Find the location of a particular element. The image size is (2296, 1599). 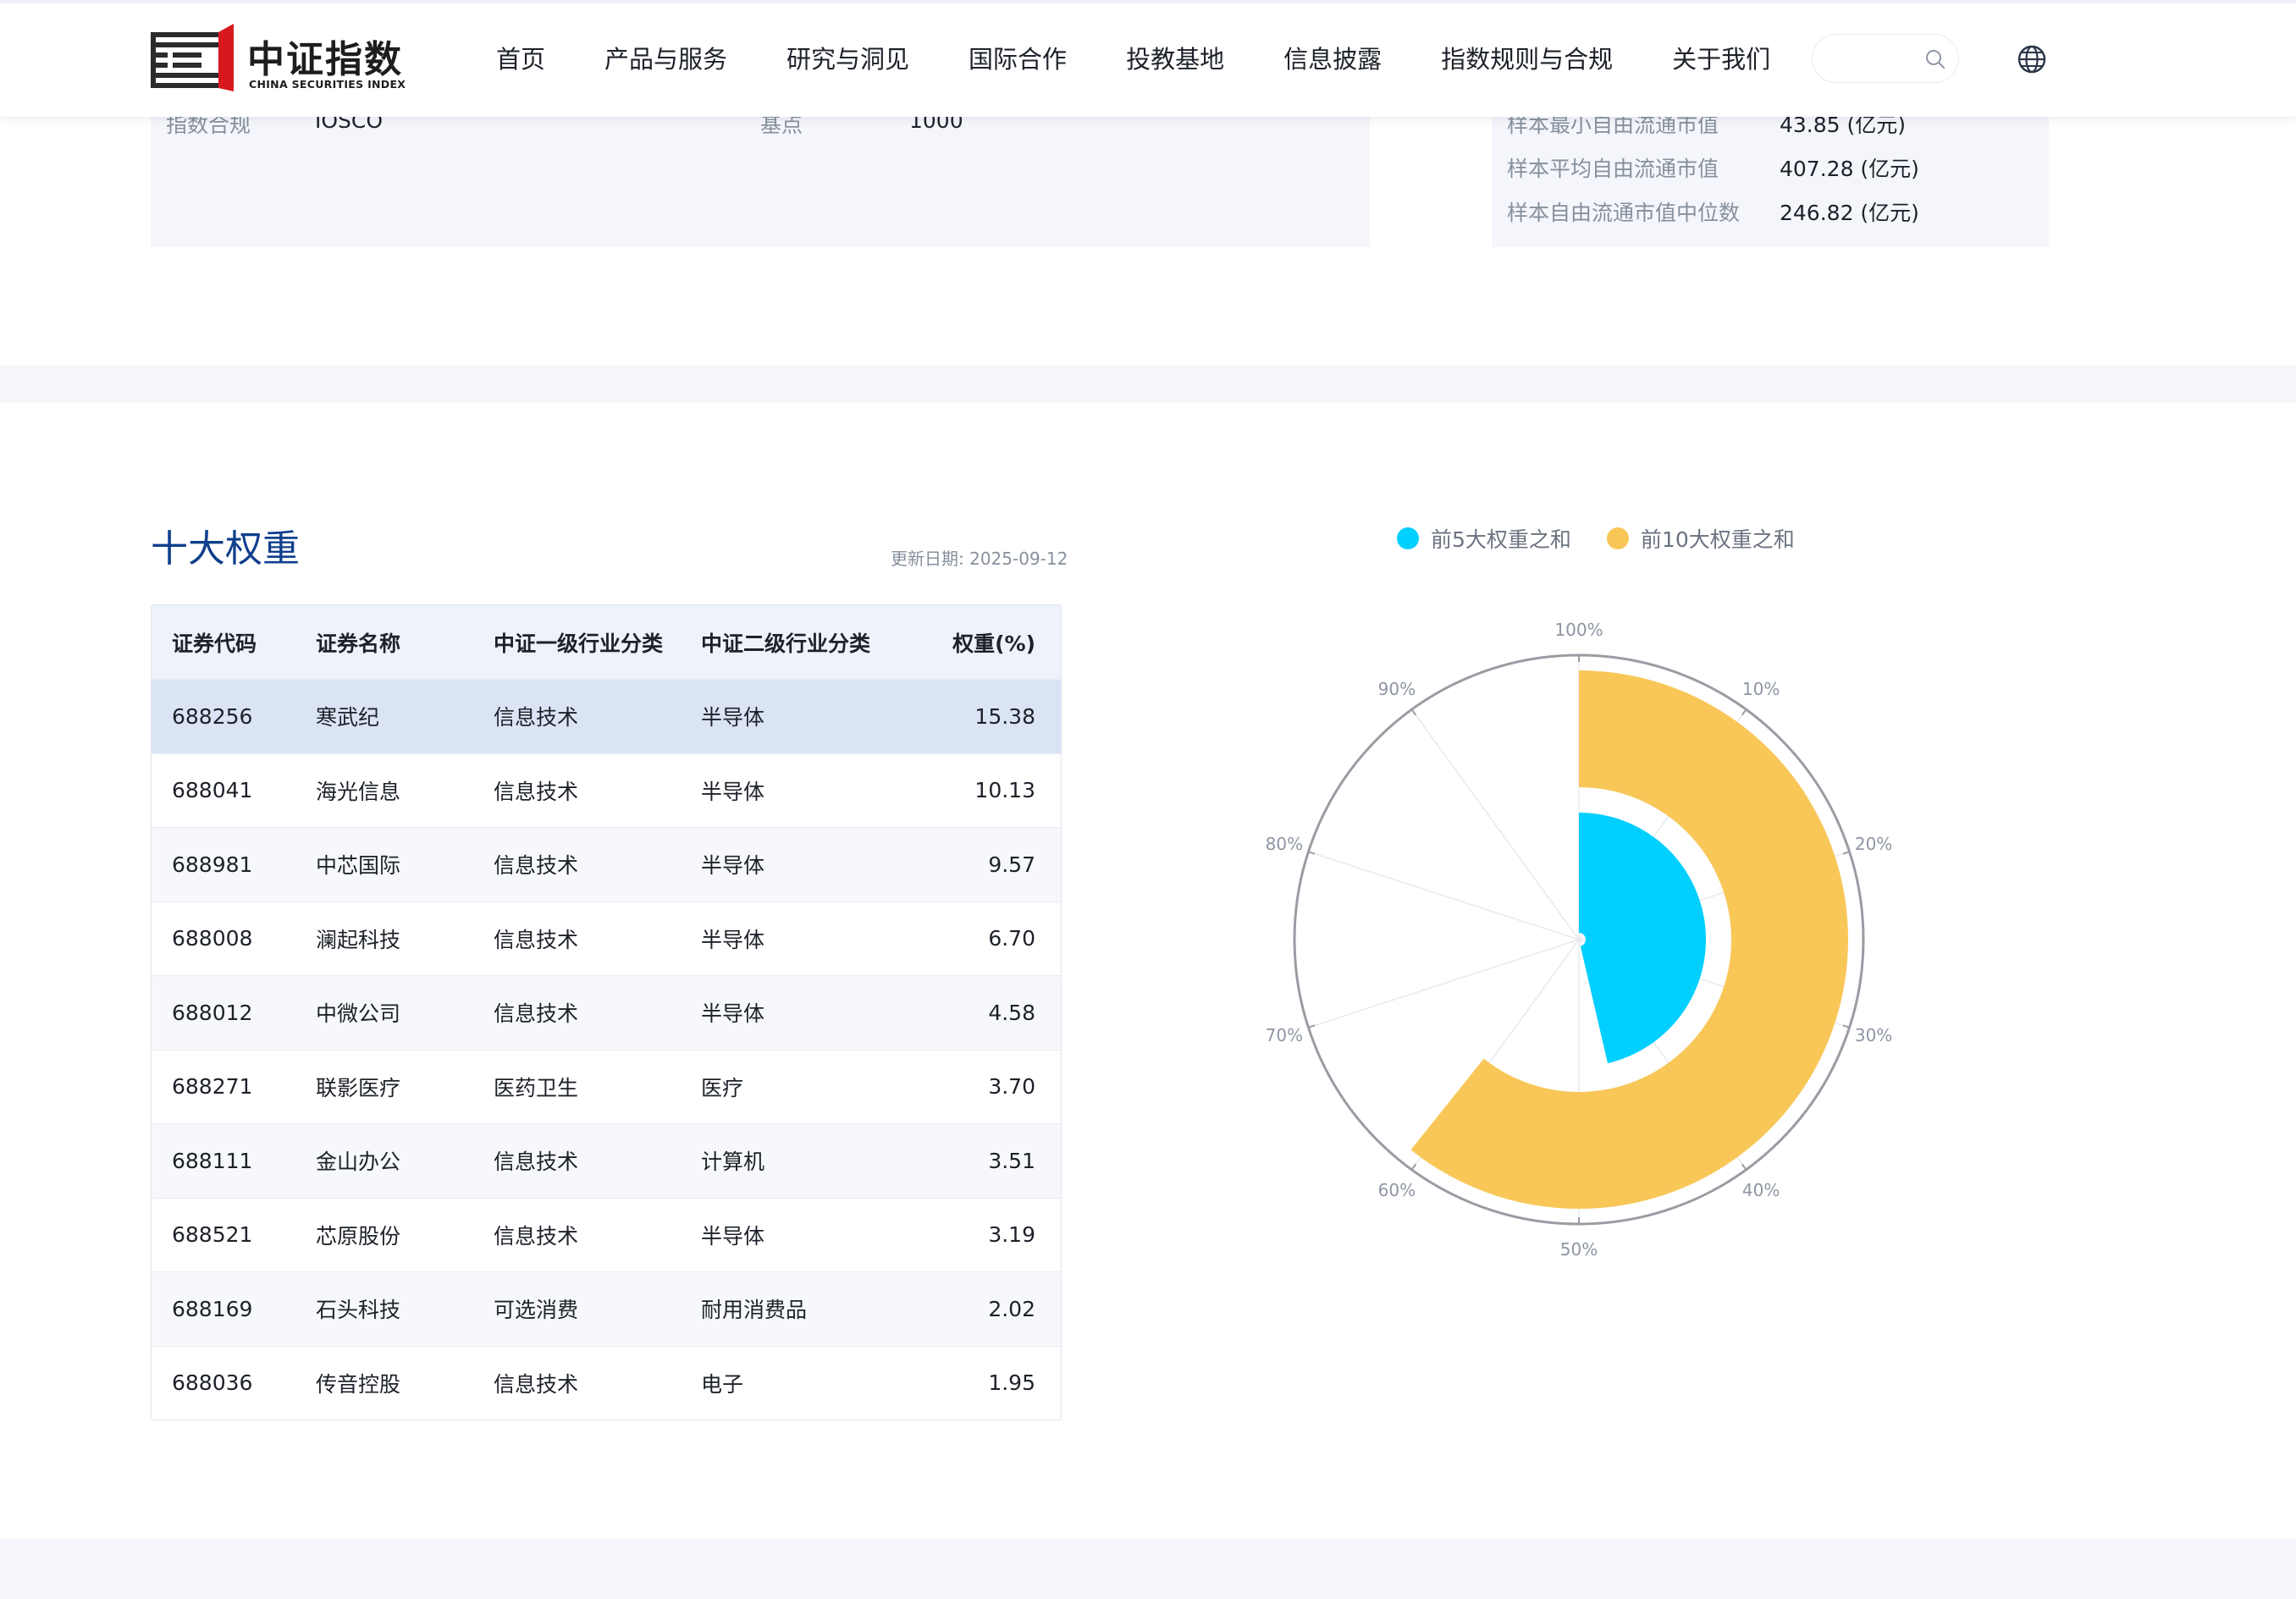

csi-logo-mark-icon is located at coordinates (192, 58).